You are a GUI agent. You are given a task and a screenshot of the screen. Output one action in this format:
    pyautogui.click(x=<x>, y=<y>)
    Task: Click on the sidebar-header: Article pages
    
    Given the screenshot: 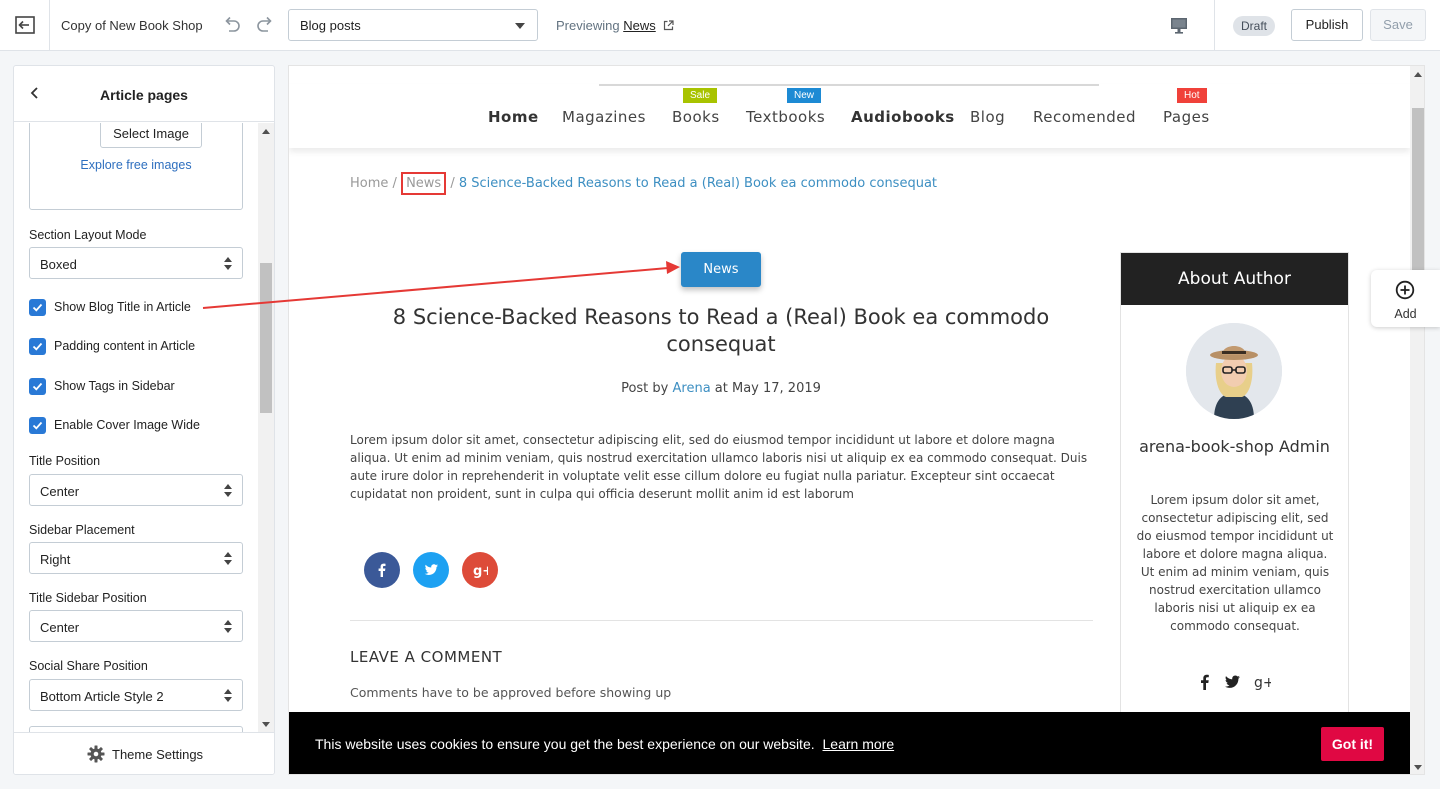 What is the action you would take?
    pyautogui.click(x=144, y=94)
    